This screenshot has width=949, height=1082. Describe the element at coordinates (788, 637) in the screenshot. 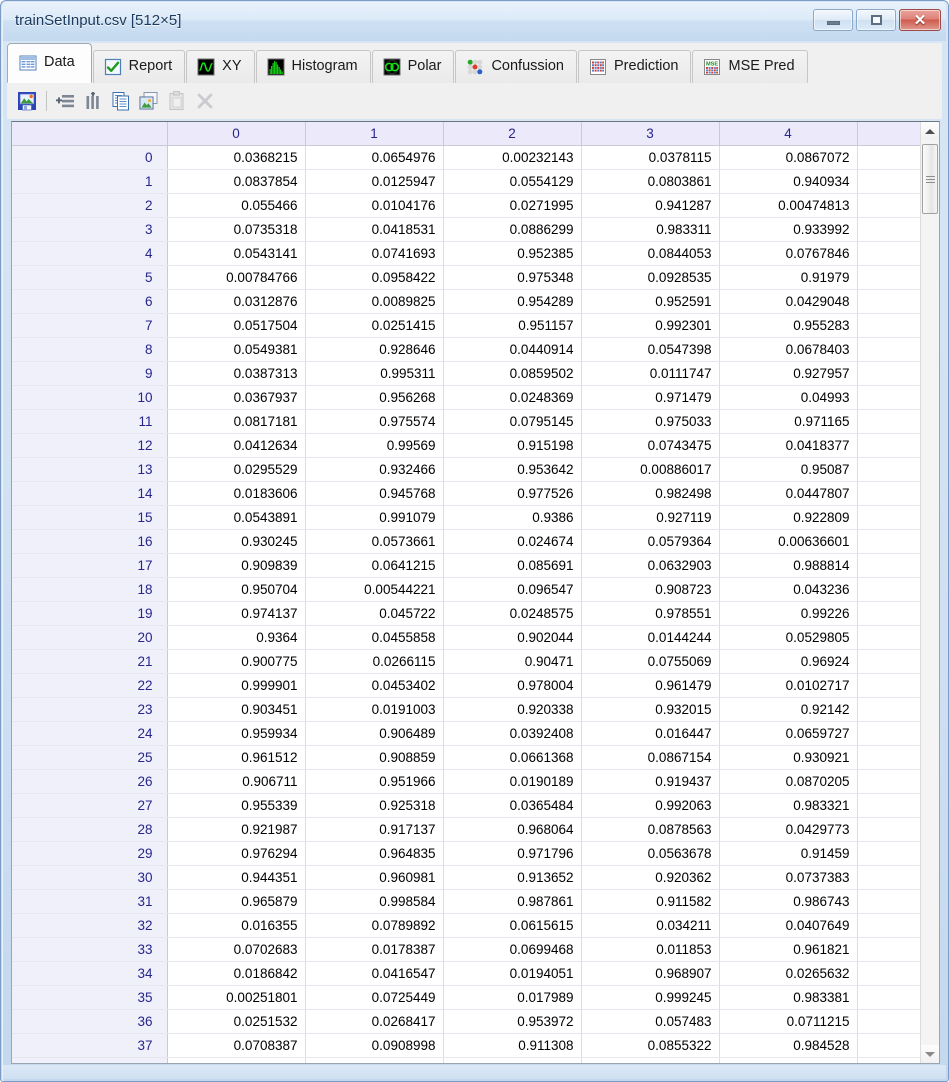

I see `table-cell: 0.0529805` at that location.